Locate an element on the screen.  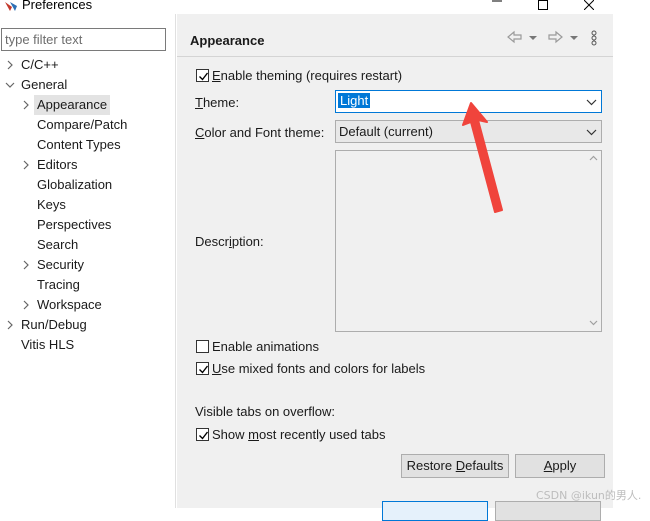
show-recent-tabs-label: Show most recently used tabs is located at coordinates (299, 434).